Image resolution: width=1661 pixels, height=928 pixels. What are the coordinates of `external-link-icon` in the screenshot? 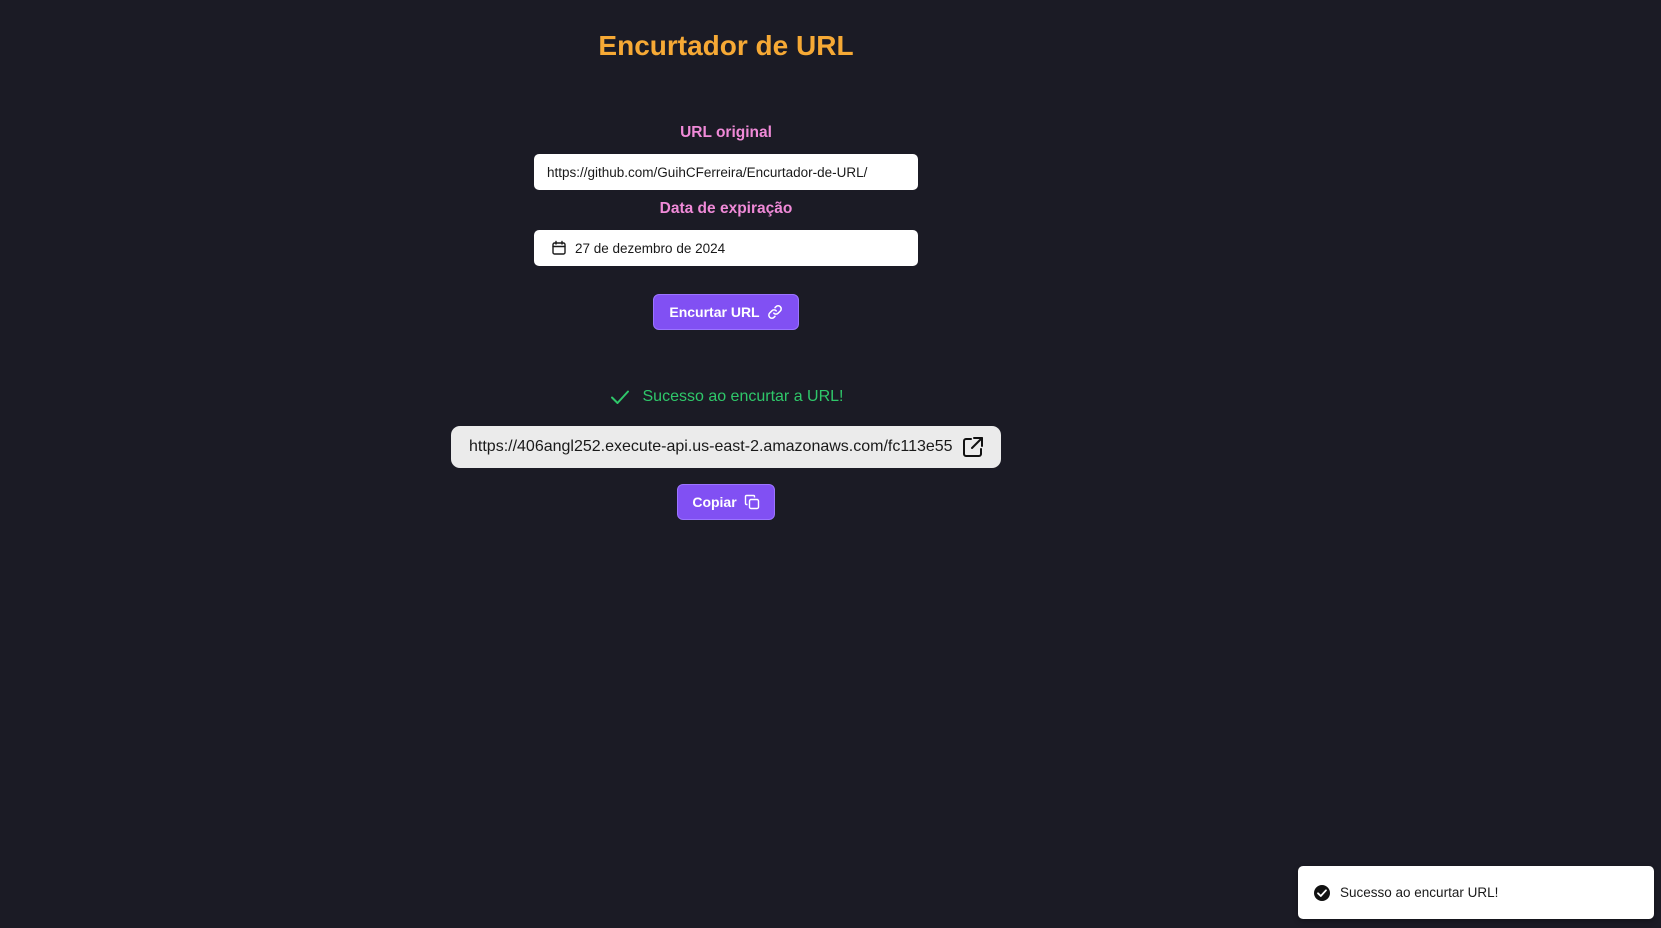 It's located at (973, 447).